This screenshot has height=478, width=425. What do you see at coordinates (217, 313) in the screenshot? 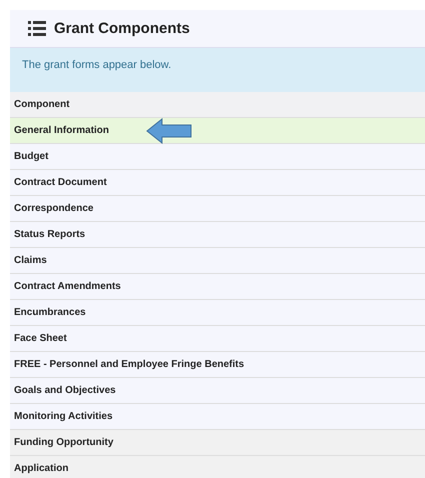
I see `table-row: Encumbrances` at bounding box center [217, 313].